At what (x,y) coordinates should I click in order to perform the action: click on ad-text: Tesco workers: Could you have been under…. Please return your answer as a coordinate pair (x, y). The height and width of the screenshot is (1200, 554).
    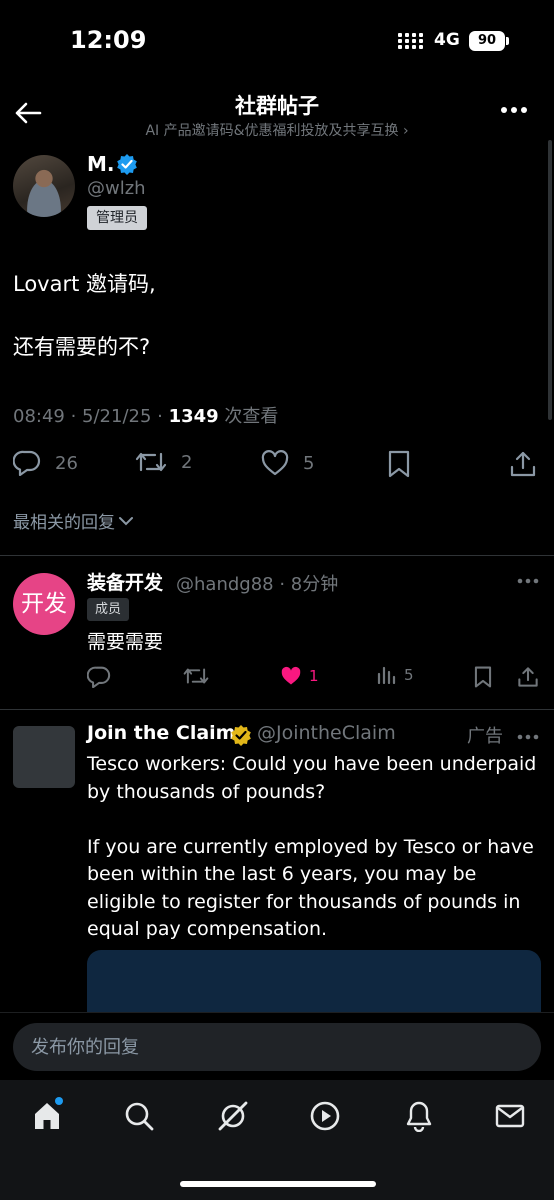
    Looking at the image, I should click on (316, 847).